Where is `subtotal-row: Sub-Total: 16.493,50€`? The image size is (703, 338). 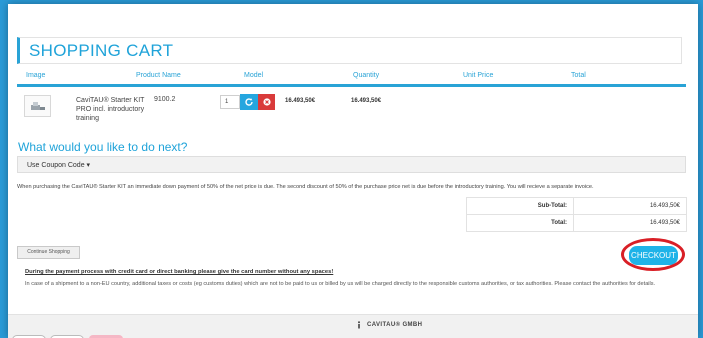 subtotal-row: Sub-Total: 16.493,50€ is located at coordinates (576, 206).